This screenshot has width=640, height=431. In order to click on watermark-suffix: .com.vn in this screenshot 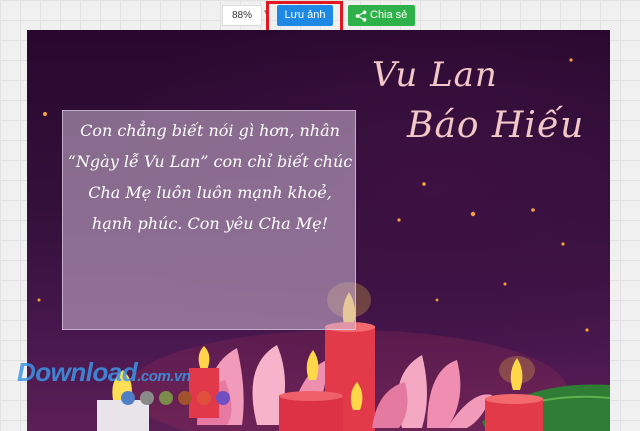, I will do `click(164, 376)`.